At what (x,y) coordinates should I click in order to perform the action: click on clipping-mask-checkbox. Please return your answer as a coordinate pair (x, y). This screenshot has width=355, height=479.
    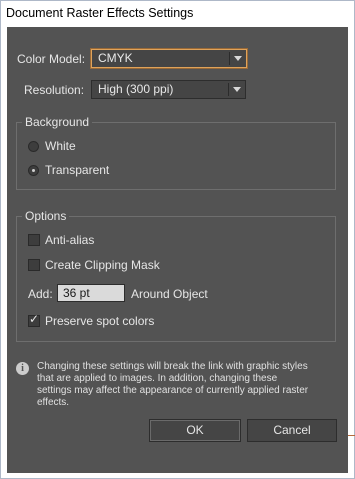
    Looking at the image, I should click on (34, 265).